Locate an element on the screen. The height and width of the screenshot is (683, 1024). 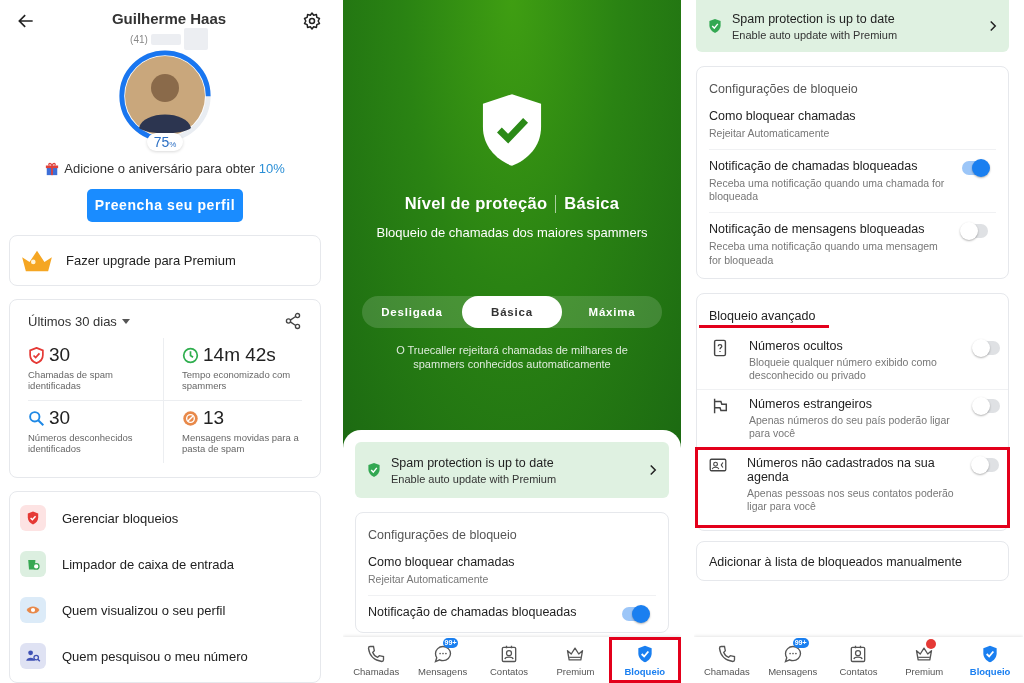
blocked-message-icon is located at coordinates (190, 418).